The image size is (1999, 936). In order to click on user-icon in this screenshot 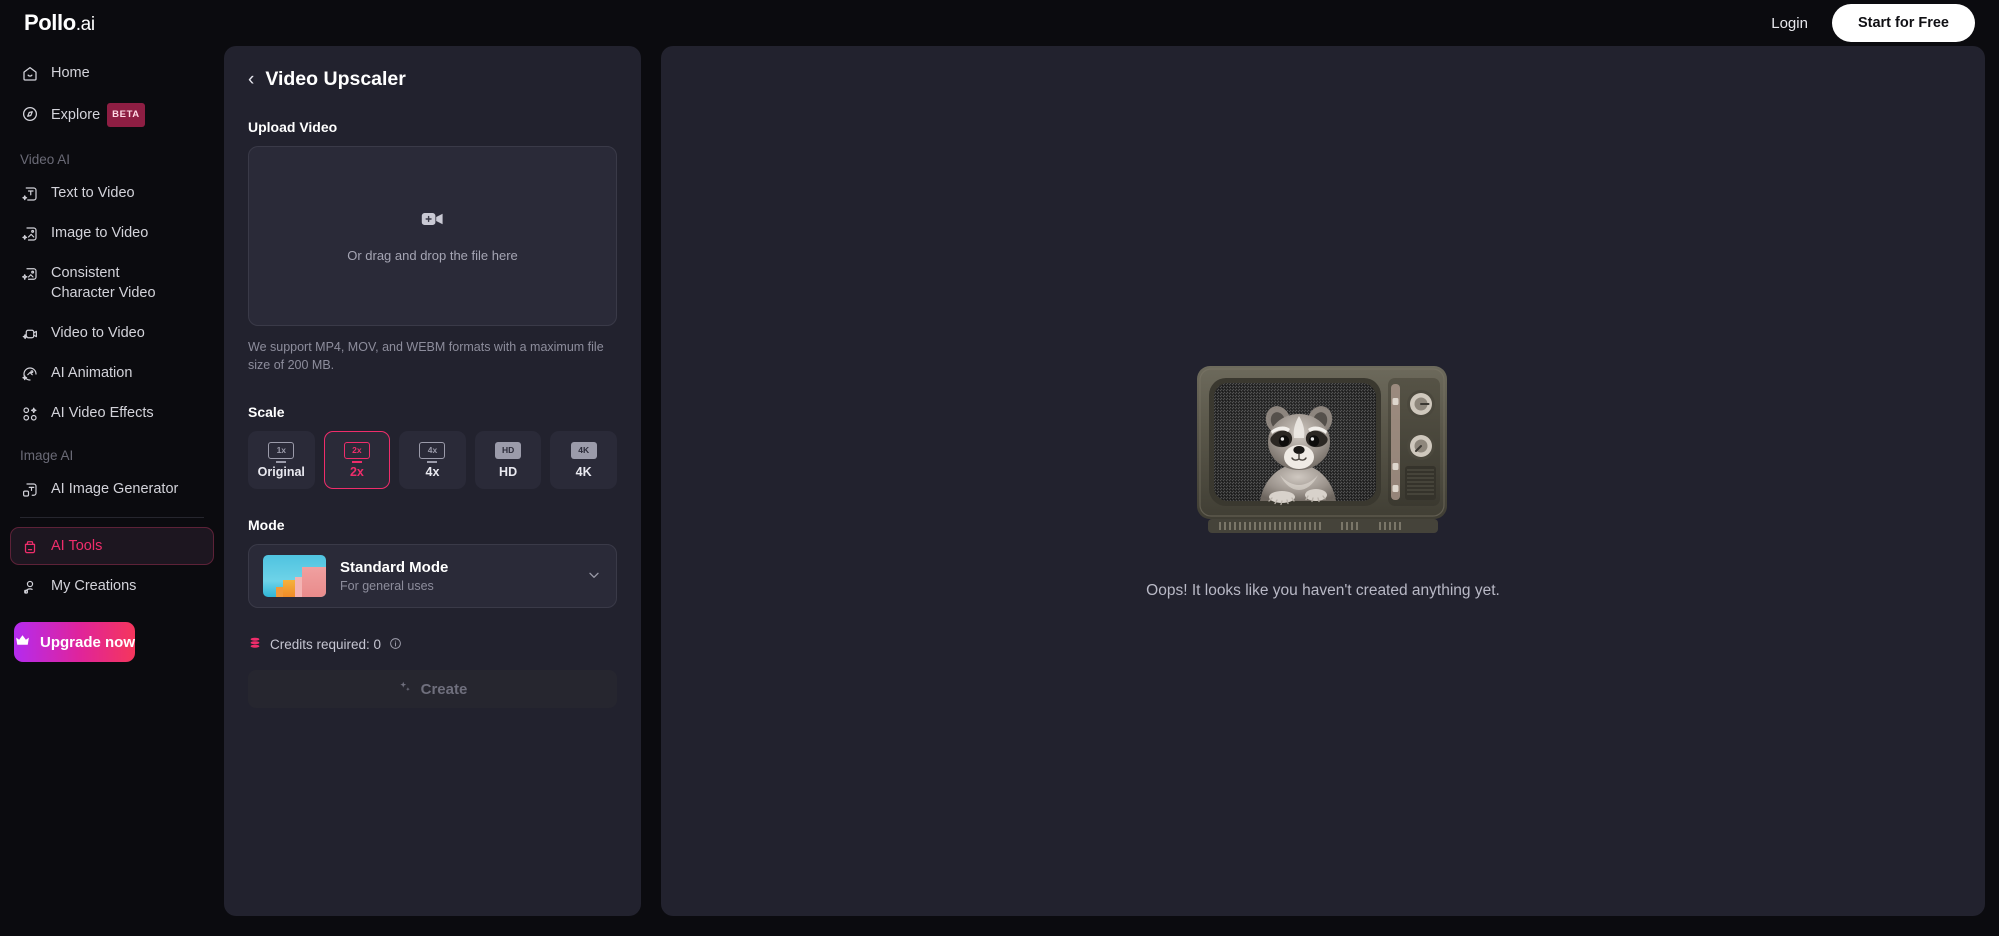, I will do `click(29, 586)`.